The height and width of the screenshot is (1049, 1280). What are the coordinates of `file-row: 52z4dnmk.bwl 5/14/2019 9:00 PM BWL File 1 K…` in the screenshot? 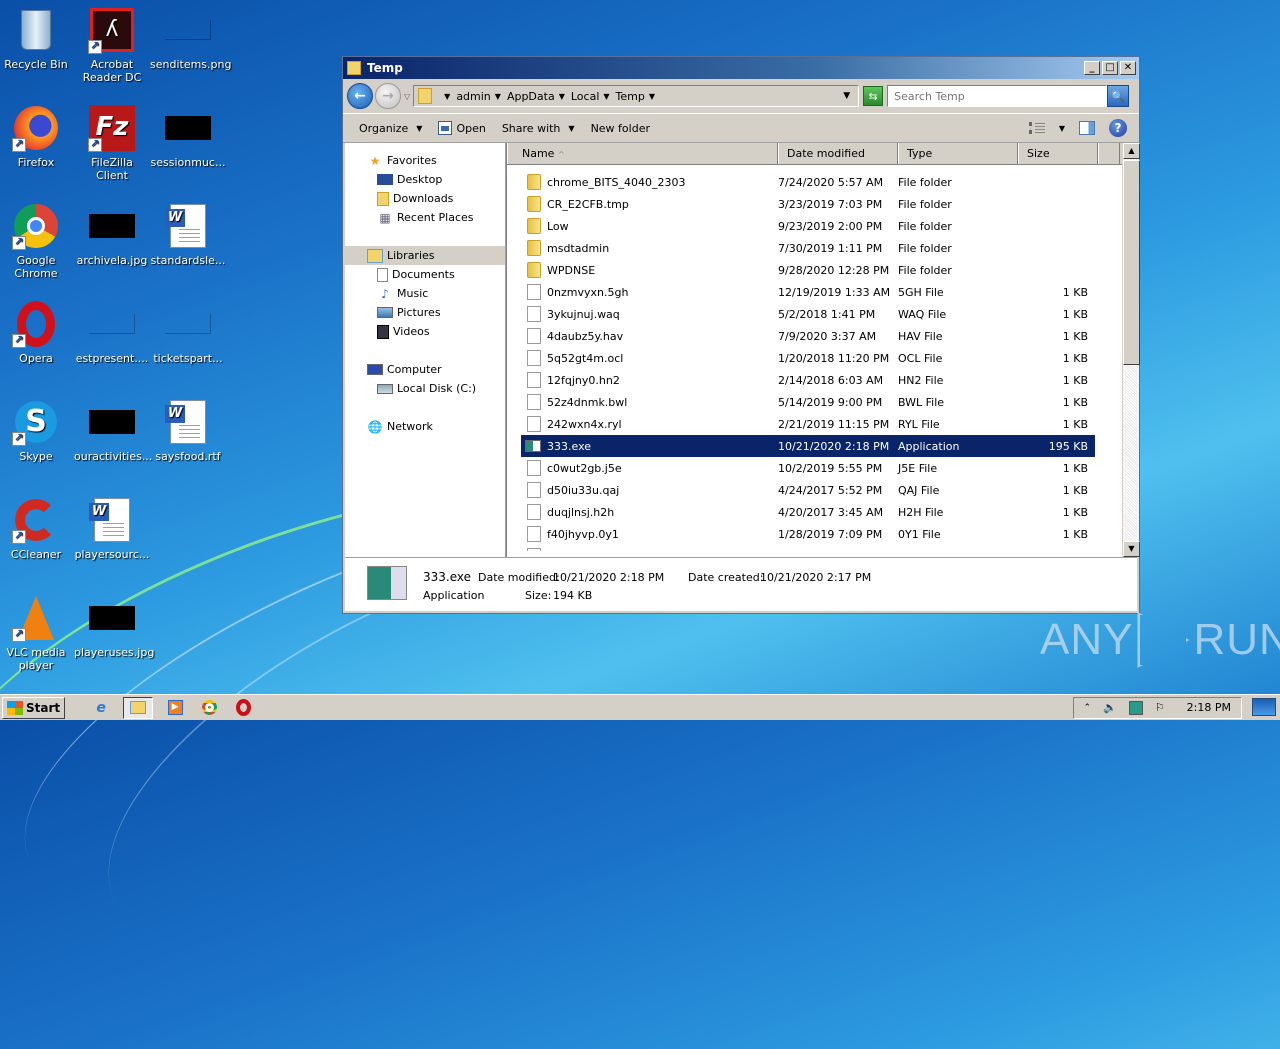 It's located at (808, 402).